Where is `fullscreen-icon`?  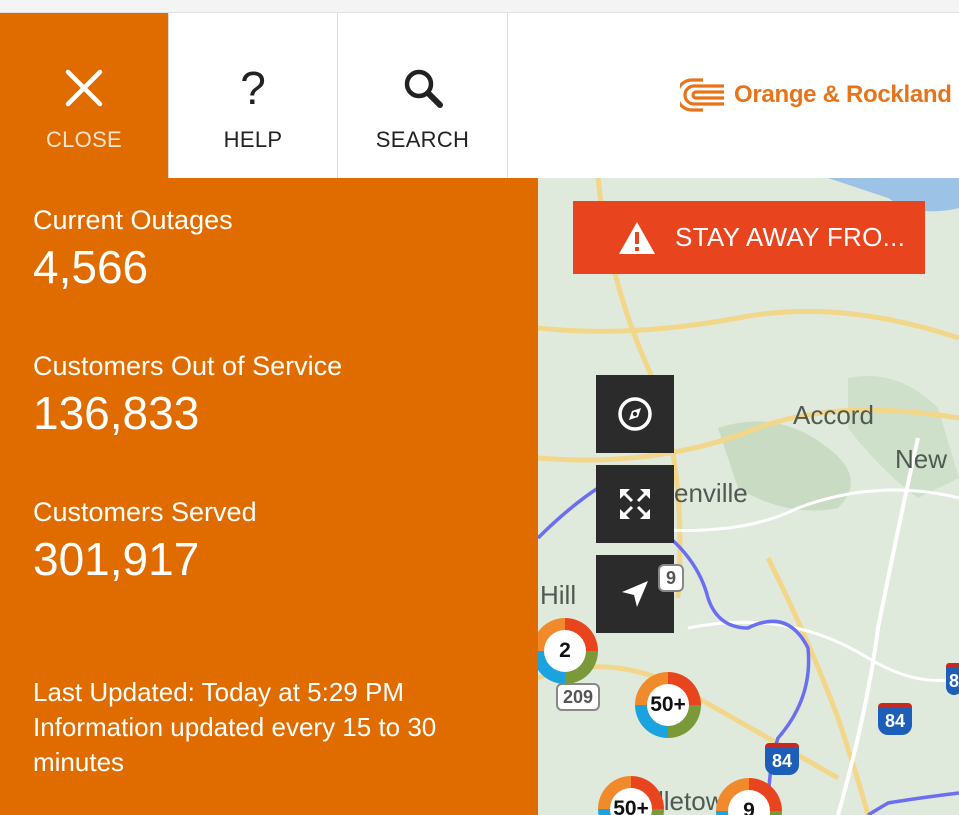
fullscreen-icon is located at coordinates (635, 504).